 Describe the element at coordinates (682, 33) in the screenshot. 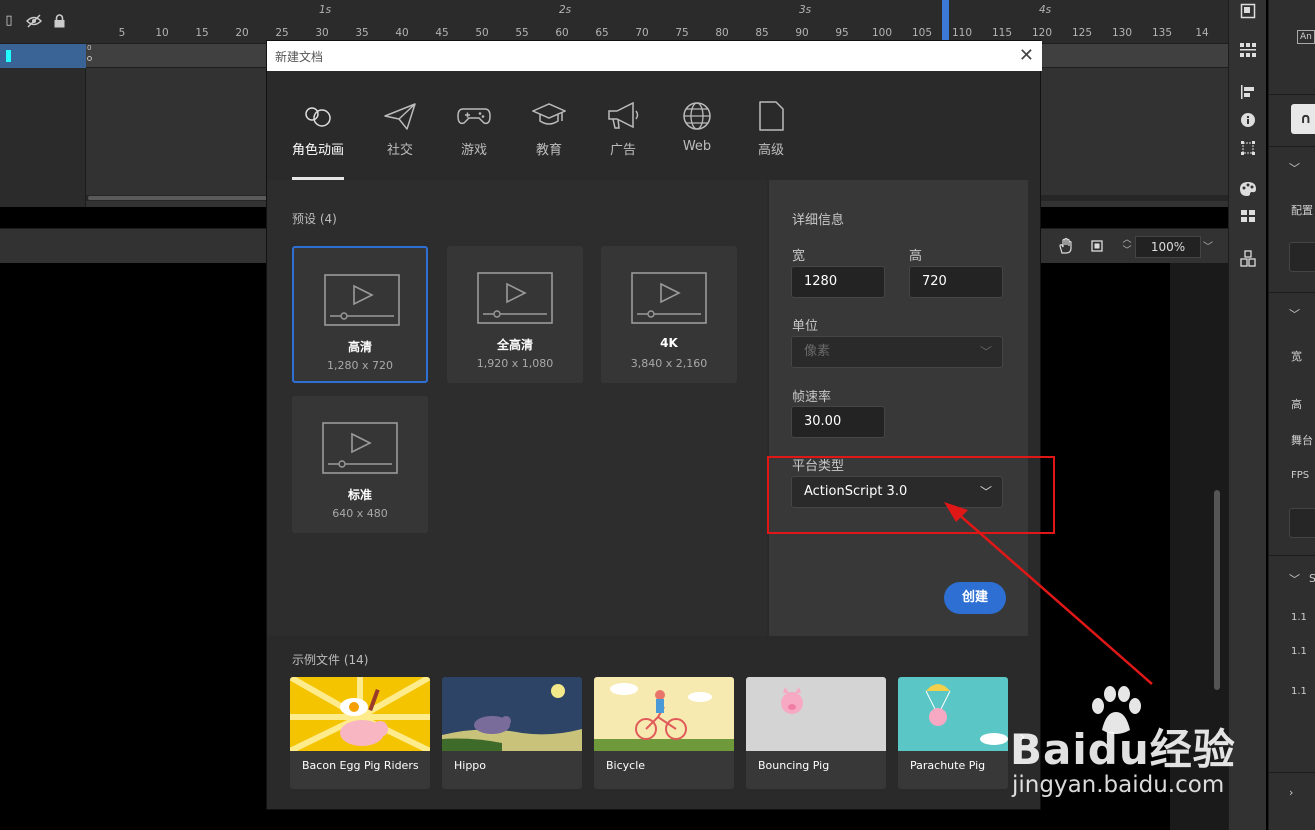

I see `frame-number: 75` at that location.